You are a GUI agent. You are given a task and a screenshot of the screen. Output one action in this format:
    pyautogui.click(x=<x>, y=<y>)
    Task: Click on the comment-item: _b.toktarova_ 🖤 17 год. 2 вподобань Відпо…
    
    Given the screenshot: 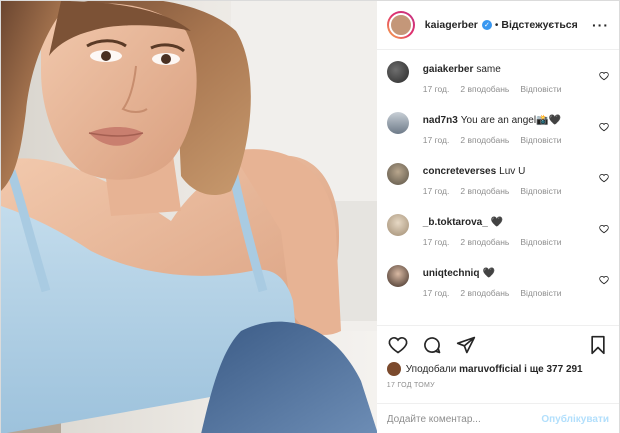 What is the action you would take?
    pyautogui.click(x=497, y=236)
    